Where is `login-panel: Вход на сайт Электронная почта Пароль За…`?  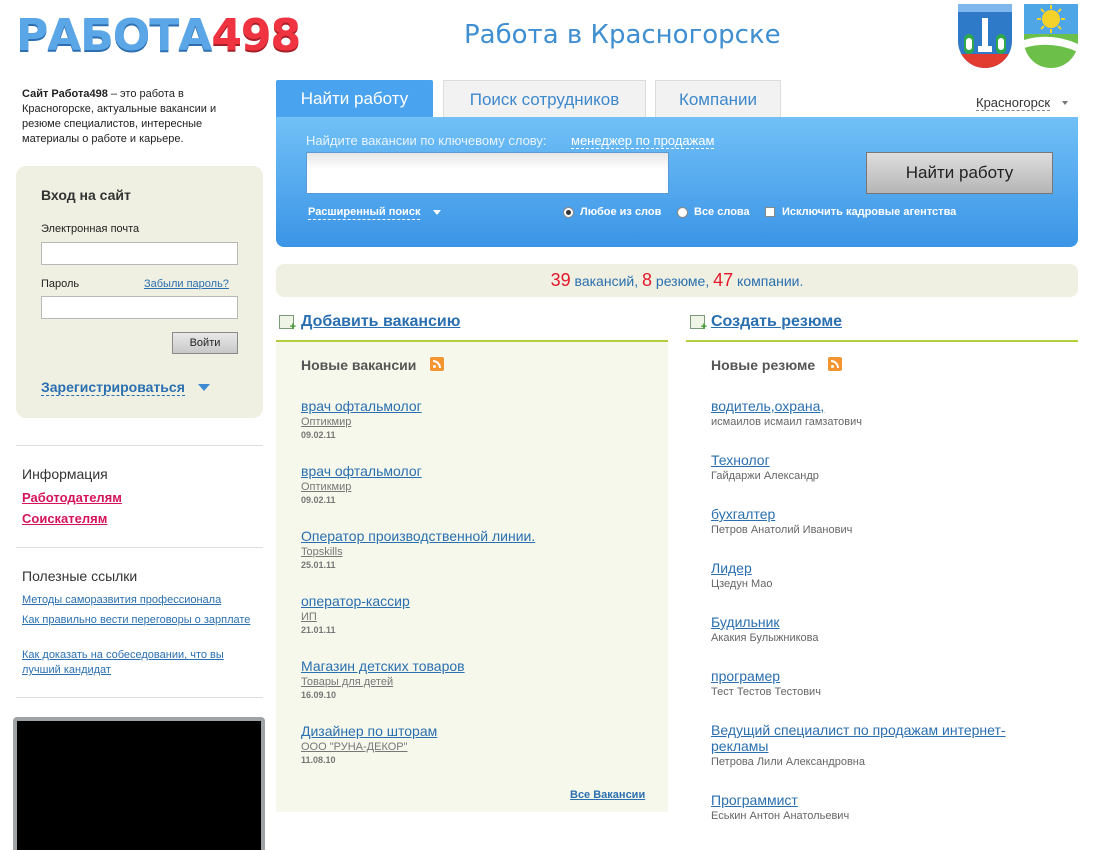 login-panel: Вход на сайт Электронная почта Пароль За… is located at coordinates (139, 292).